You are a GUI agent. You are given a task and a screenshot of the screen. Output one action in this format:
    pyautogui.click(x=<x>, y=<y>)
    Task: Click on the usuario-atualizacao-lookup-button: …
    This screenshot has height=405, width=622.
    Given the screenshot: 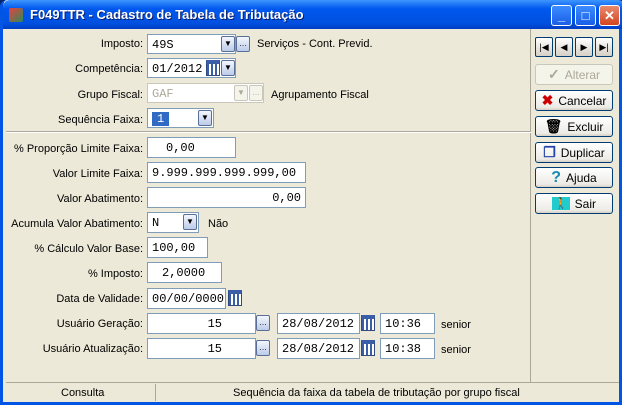 What is the action you would take?
    pyautogui.click(x=263, y=348)
    